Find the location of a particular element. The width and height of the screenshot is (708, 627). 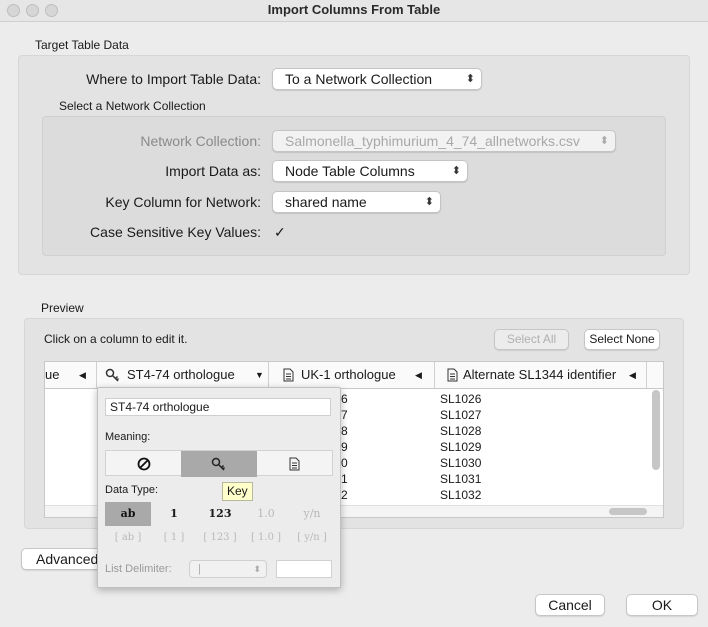

case-sensitive-checkbox: ✓ is located at coordinates (280, 232).